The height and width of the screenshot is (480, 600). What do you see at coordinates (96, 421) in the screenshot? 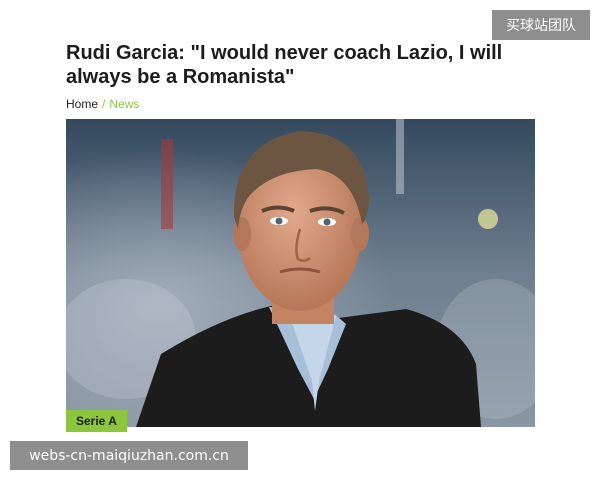
I see `category-tag: Serie A` at bounding box center [96, 421].